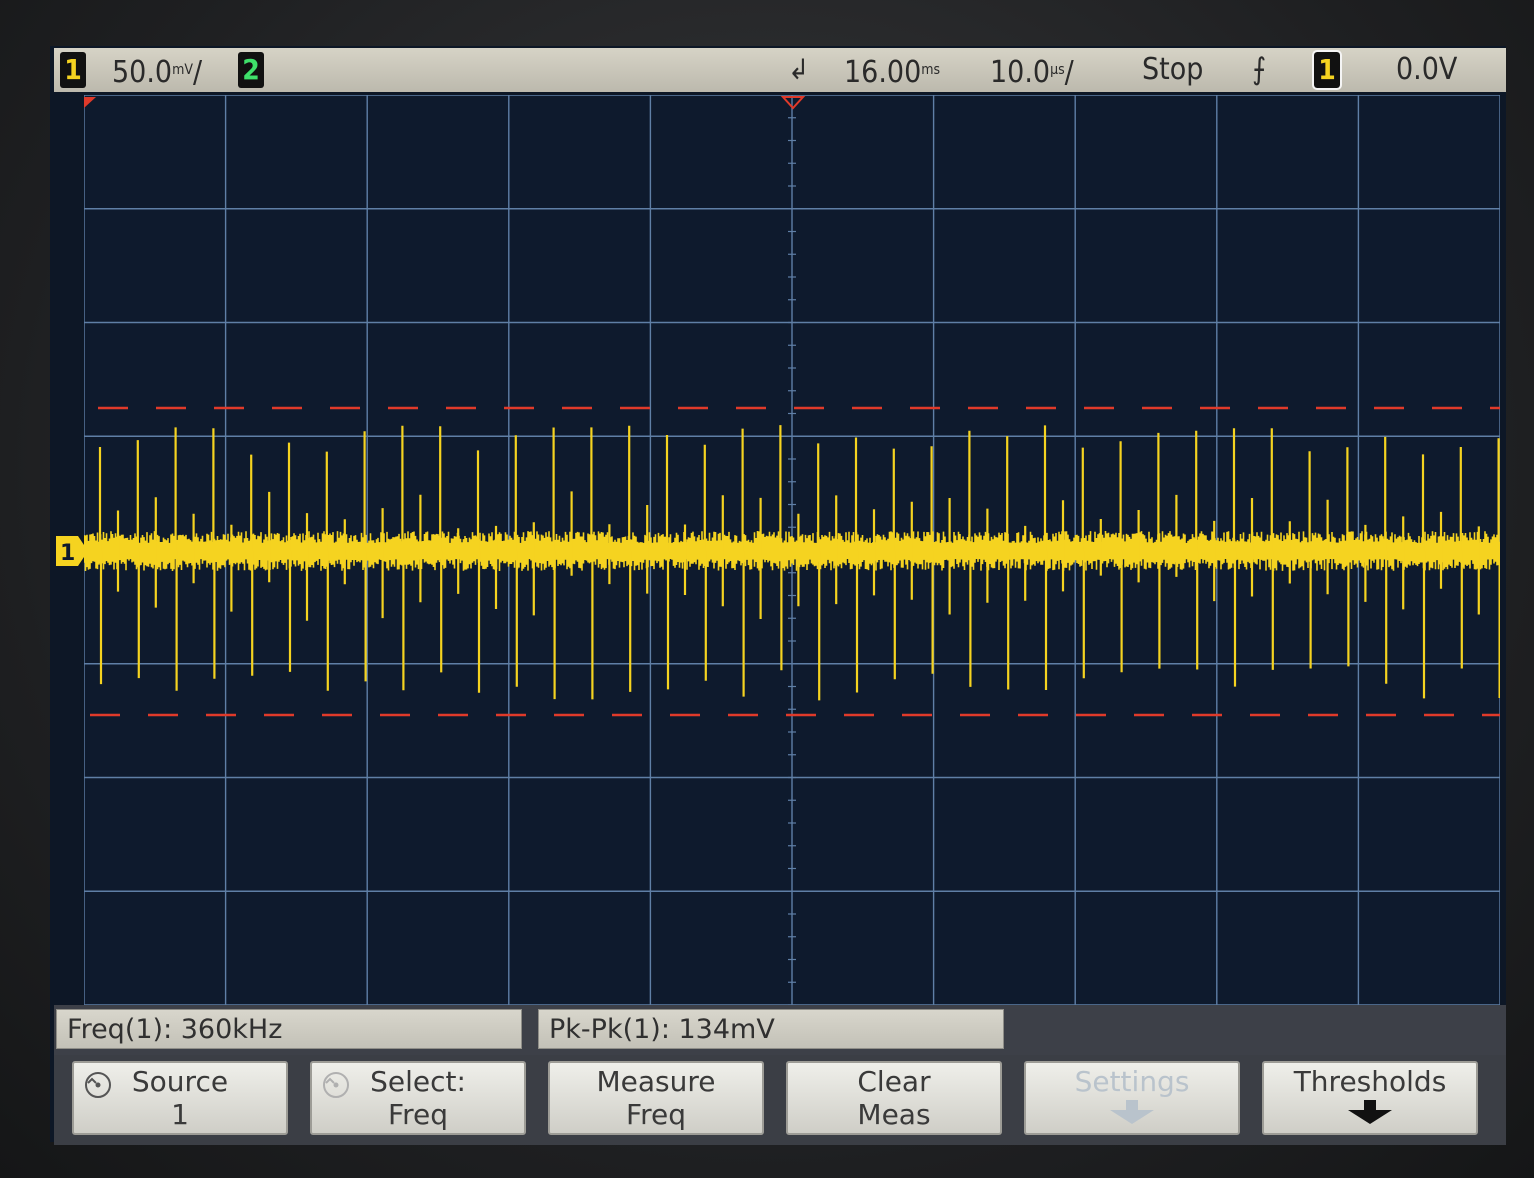 Image resolution: width=1534 pixels, height=1178 pixels. Describe the element at coordinates (1370, 1081) in the screenshot. I see `thresholds-softkey-label: Thresholds` at that location.